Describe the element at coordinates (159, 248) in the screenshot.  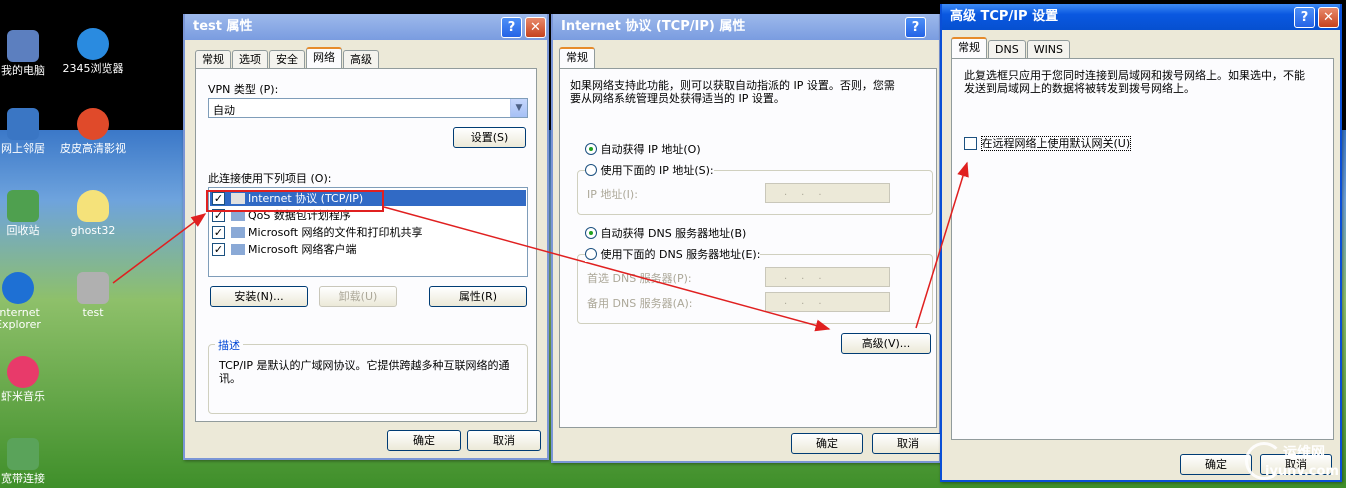
I see `arrow-desktop-to-list` at that location.